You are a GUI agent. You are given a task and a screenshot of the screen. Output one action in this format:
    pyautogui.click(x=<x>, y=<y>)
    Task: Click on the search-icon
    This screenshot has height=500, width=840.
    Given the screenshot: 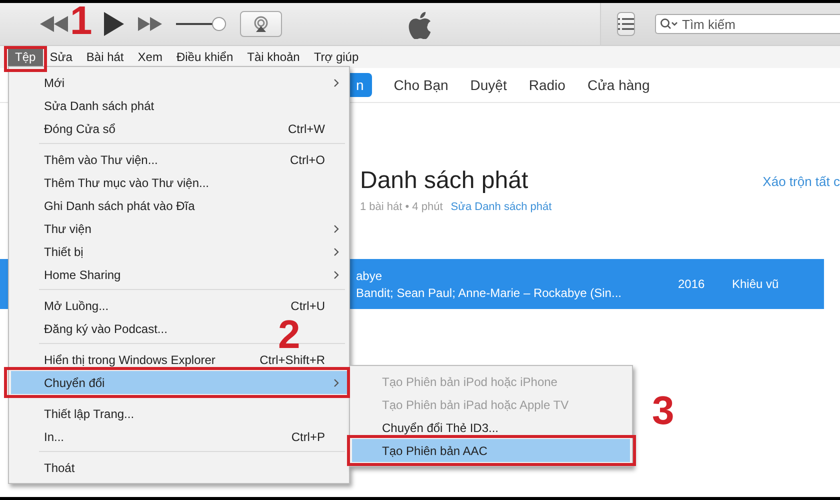 What is the action you would take?
    pyautogui.click(x=669, y=24)
    